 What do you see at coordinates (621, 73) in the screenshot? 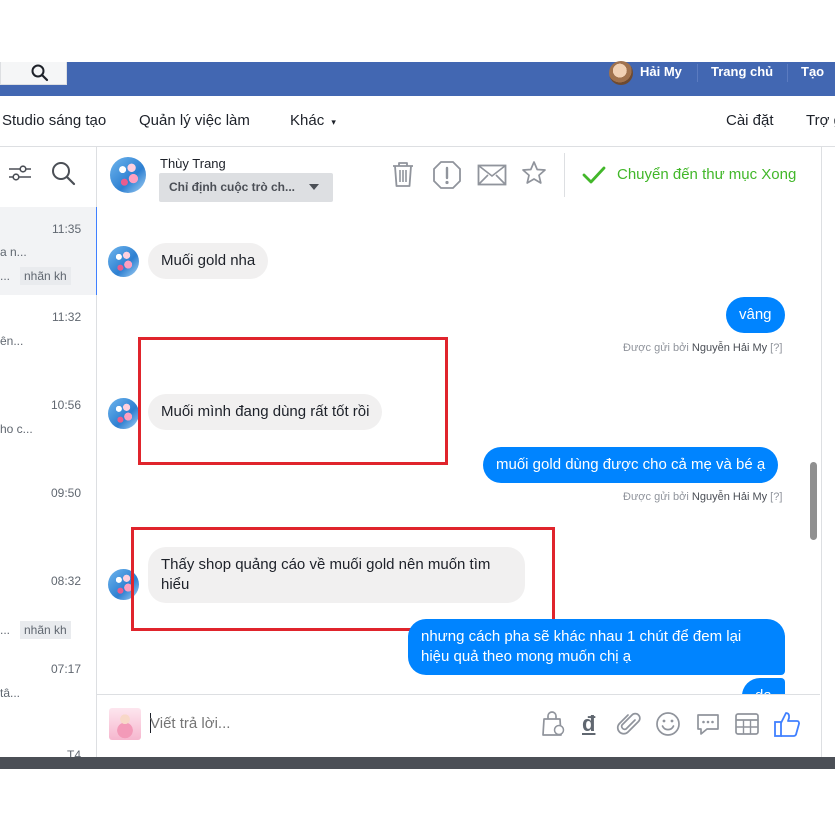
I see `user-avatar` at bounding box center [621, 73].